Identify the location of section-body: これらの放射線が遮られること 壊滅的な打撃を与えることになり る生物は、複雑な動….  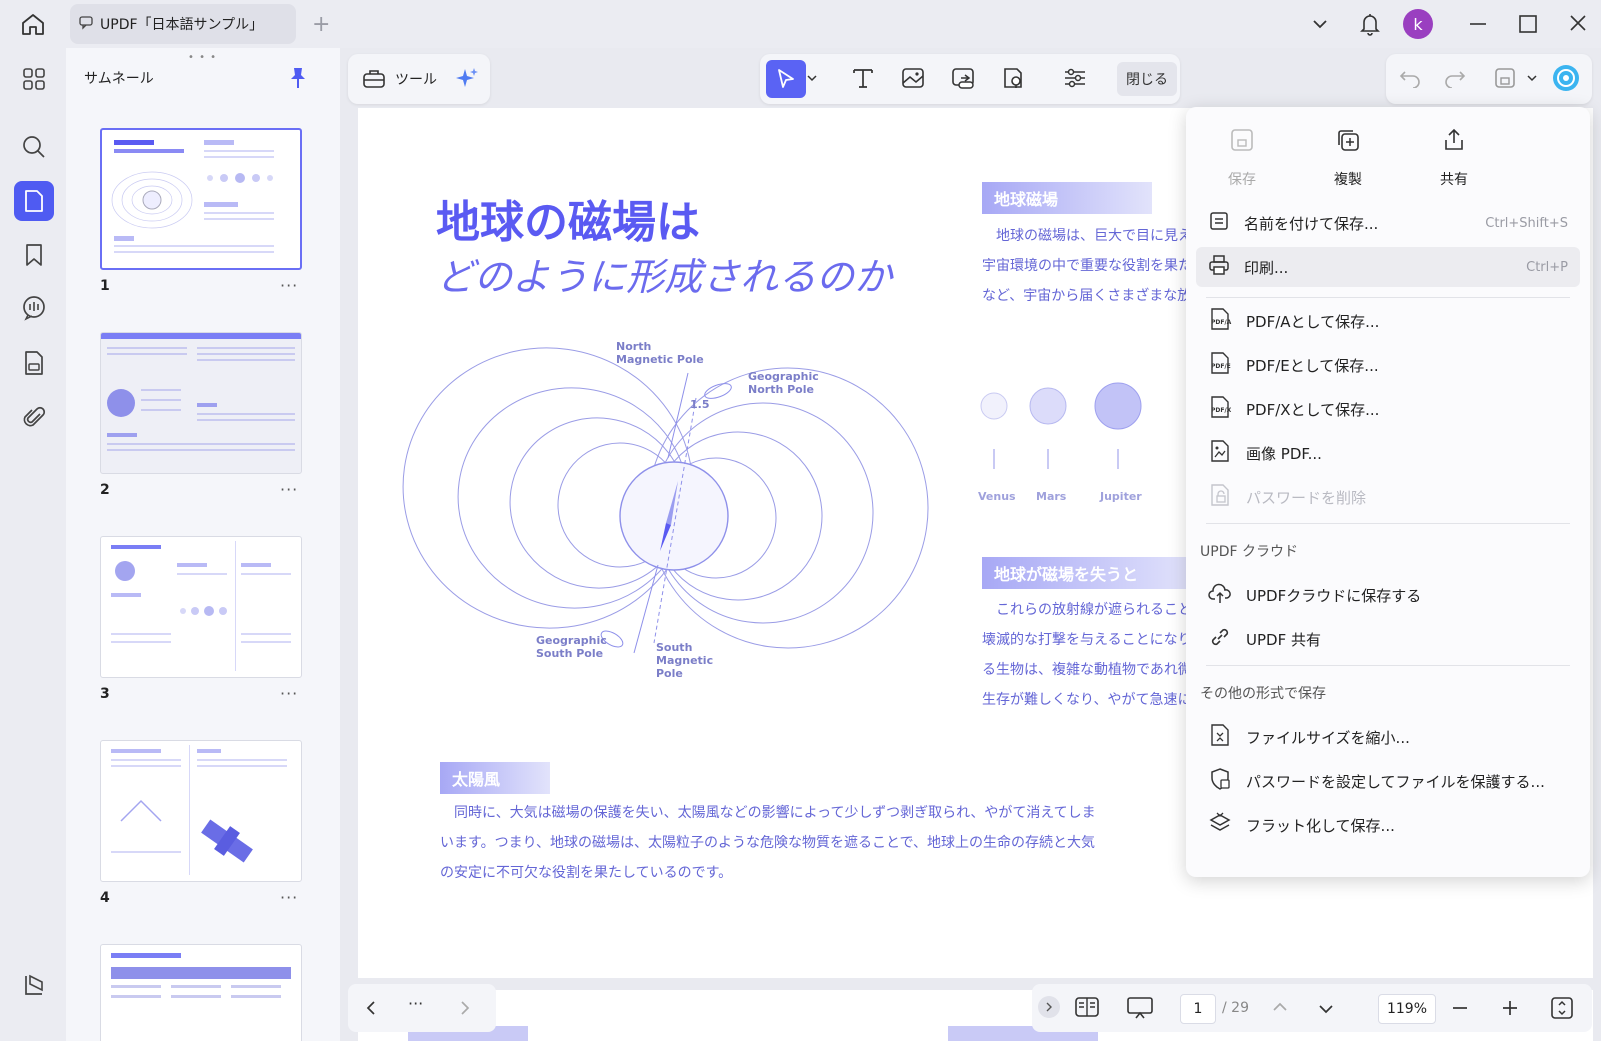
(1087, 655).